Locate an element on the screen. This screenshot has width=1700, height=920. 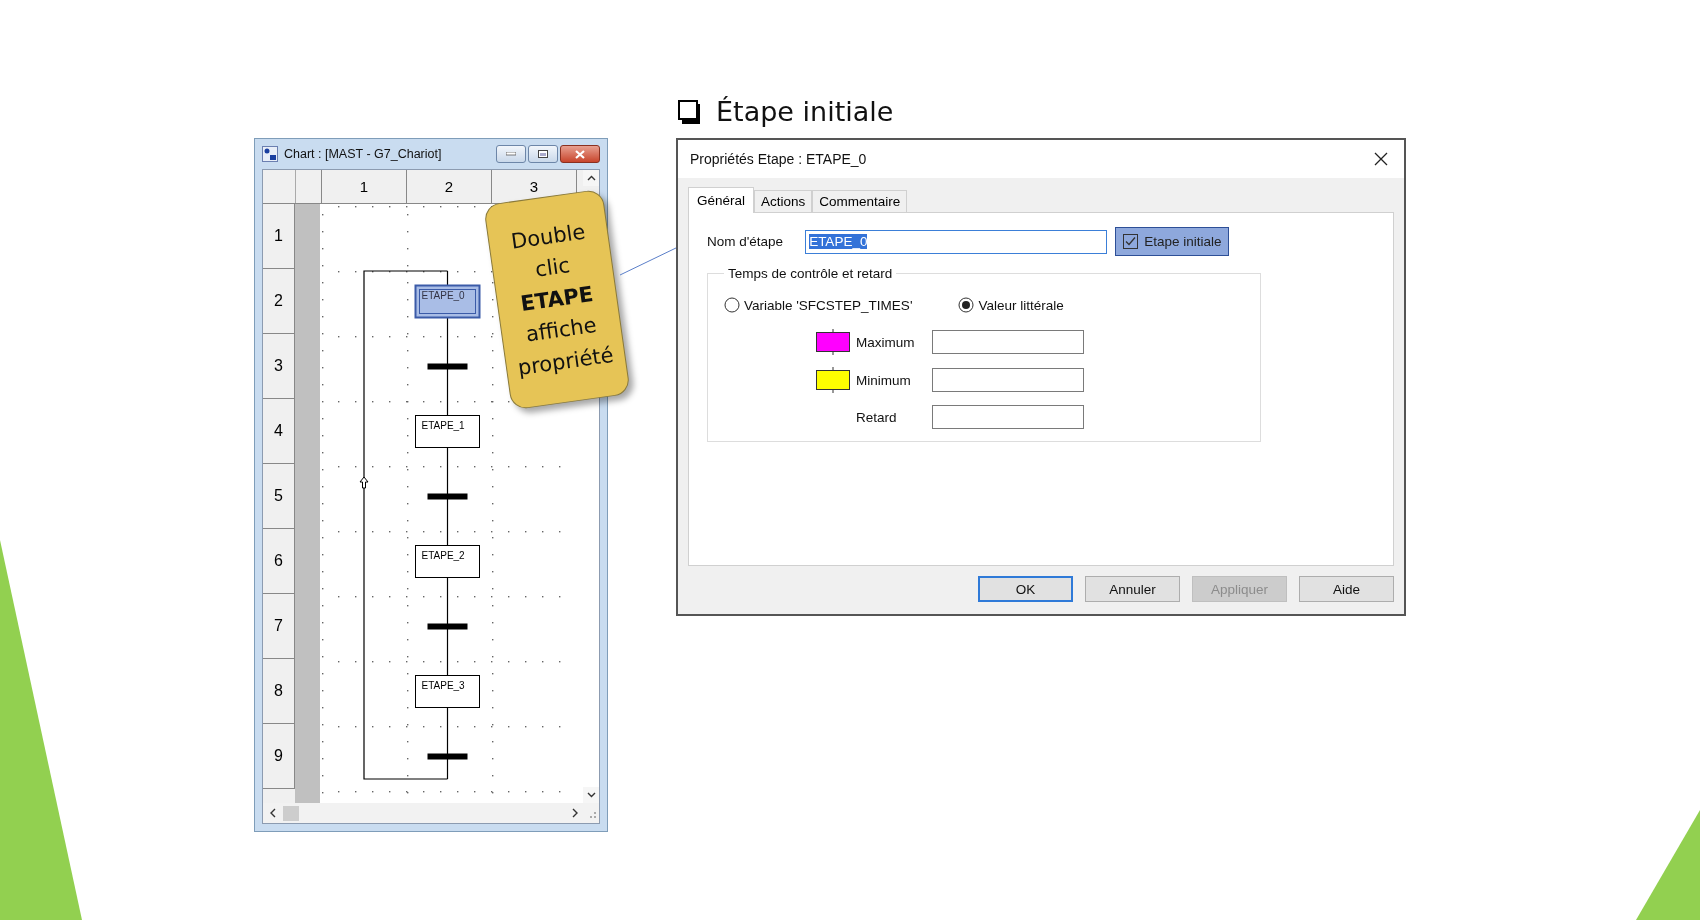
tab: Général is located at coordinates (721, 200).